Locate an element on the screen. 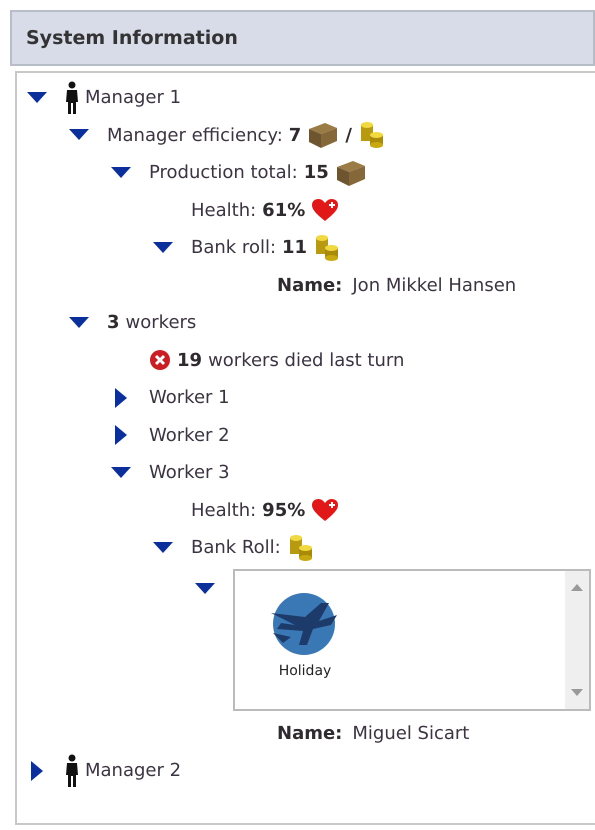  error-icon is located at coordinates (160, 360).